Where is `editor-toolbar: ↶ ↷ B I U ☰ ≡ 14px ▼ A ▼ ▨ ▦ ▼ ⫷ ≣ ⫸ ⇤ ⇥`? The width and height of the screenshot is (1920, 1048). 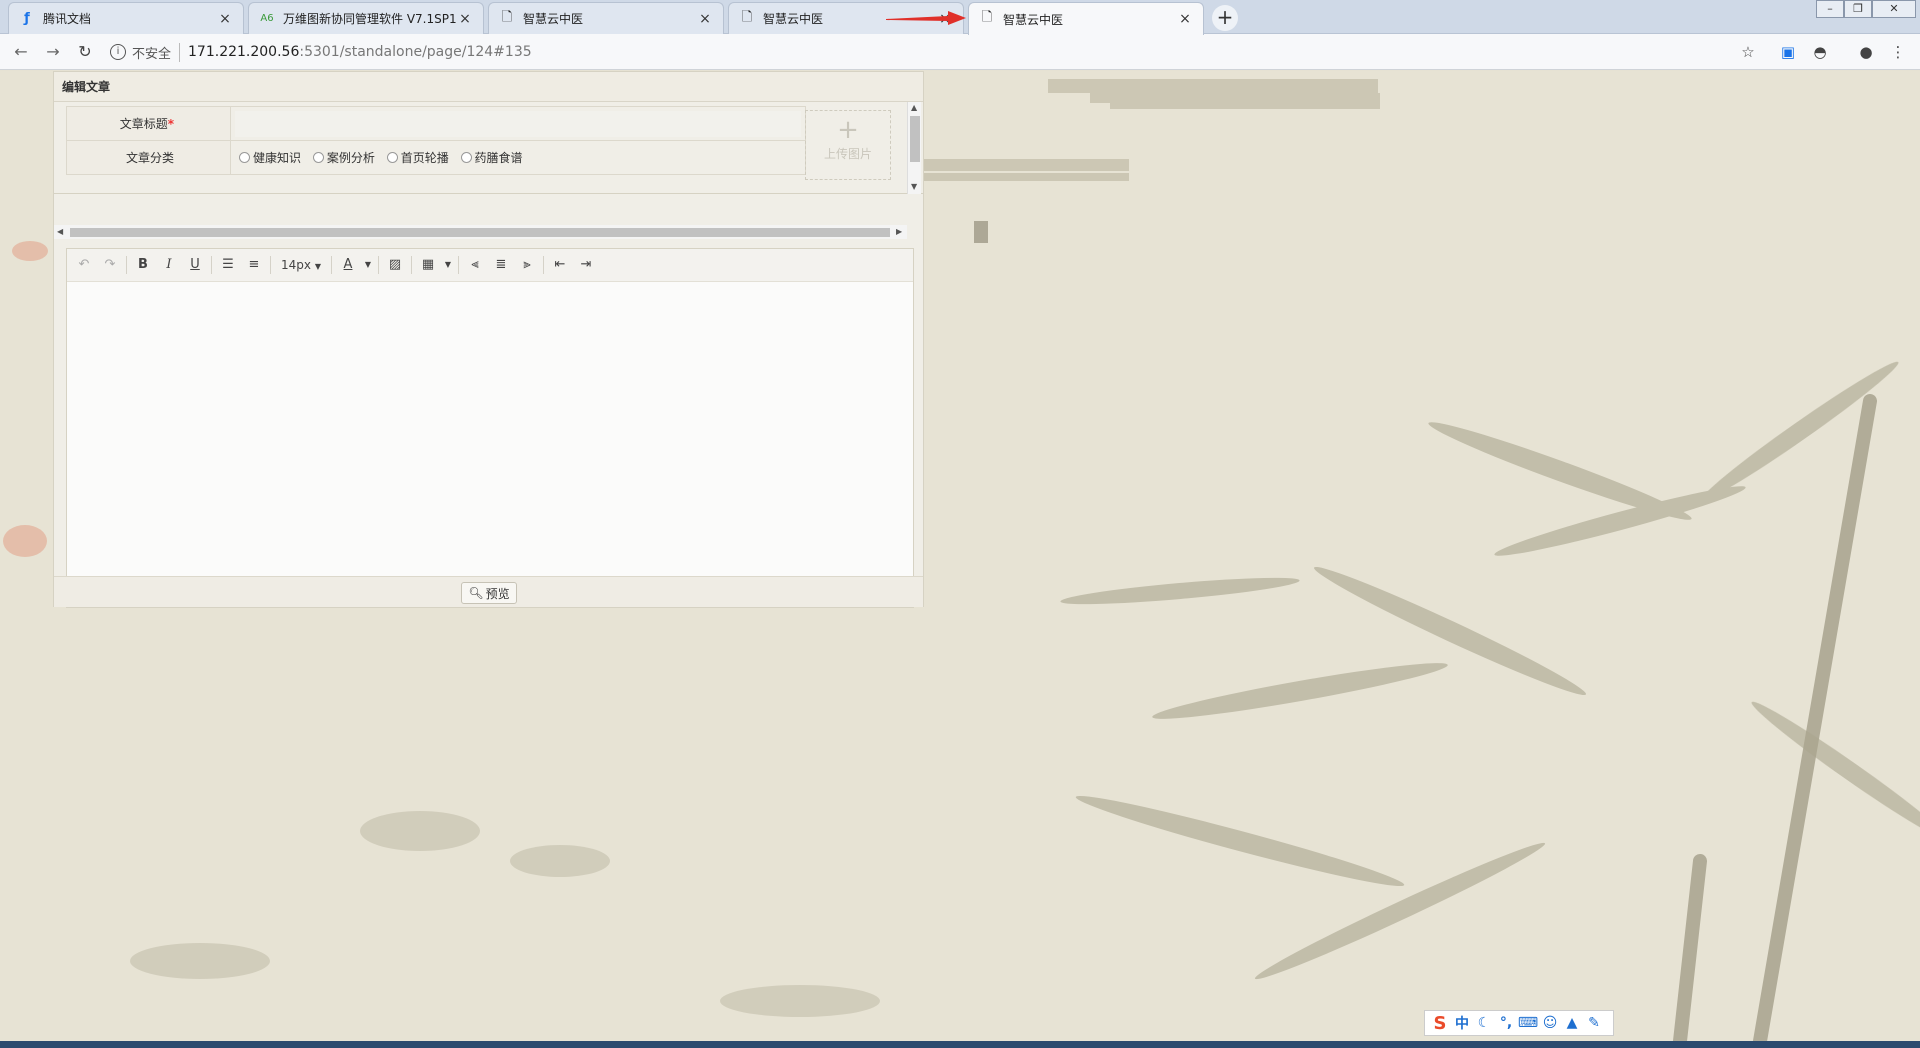
editor-toolbar: ↶ ↷ B I U ☰ ≡ 14px ▼ A ▼ ▨ ▦ ▼ ⫷ ≣ ⫸ ⇤ ⇥ is located at coordinates (490, 265).